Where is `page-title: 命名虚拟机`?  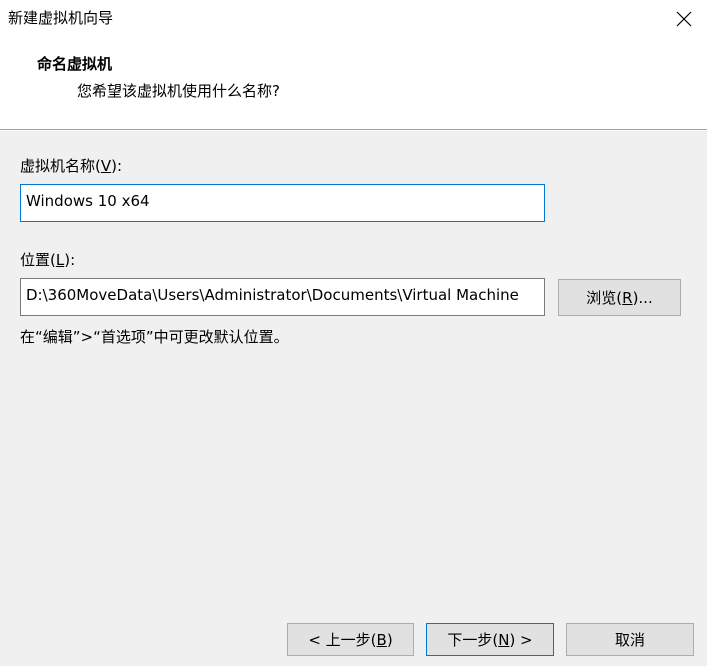
page-title: 命名虚拟机 is located at coordinates (75, 64).